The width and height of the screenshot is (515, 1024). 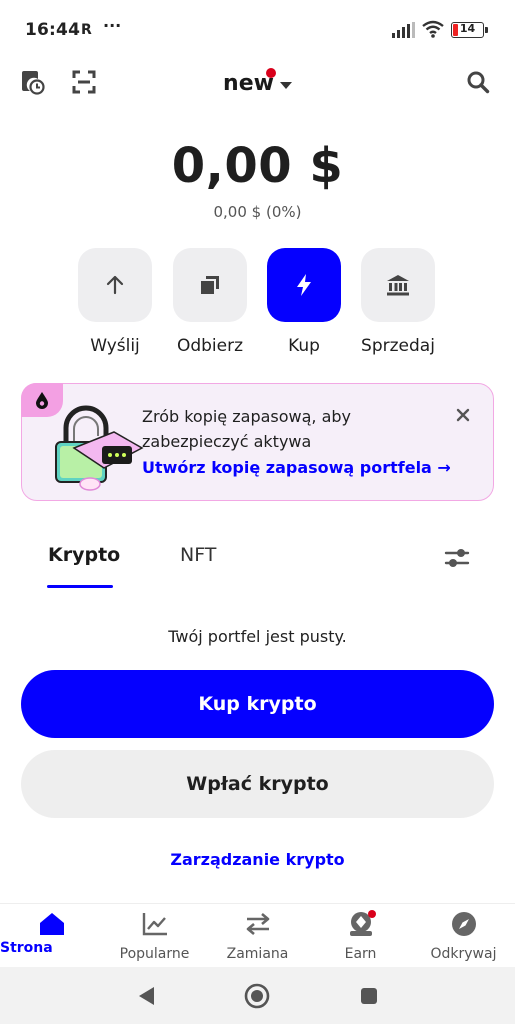 What do you see at coordinates (26, 948) in the screenshot?
I see `nav-home-label: Strona` at bounding box center [26, 948].